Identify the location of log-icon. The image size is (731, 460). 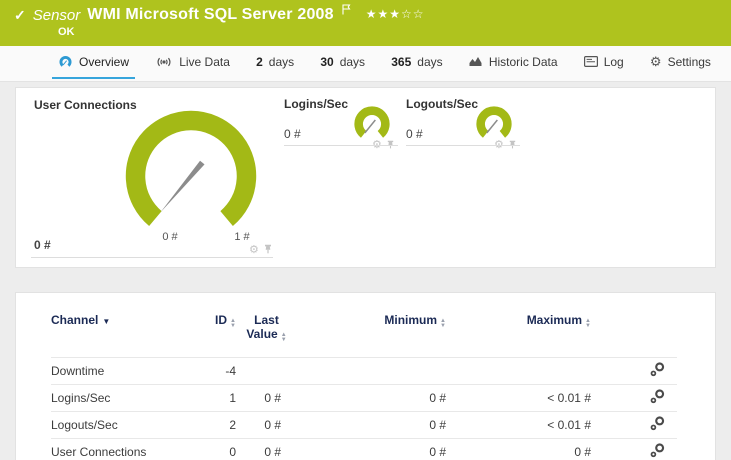
(590, 61).